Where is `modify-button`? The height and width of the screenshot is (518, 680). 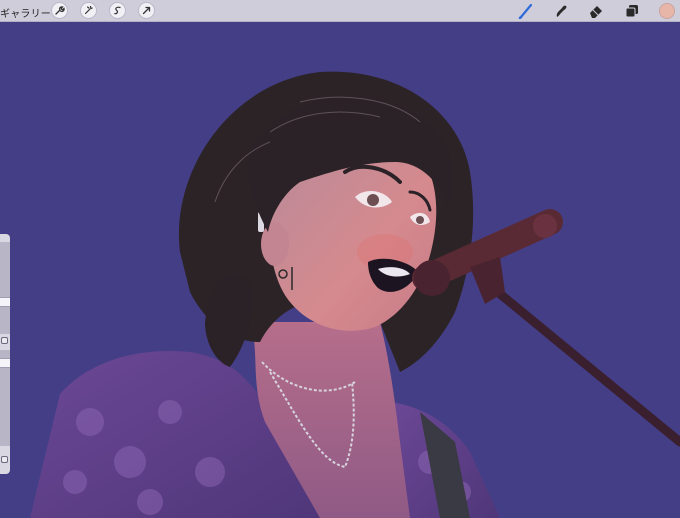
modify-button is located at coordinates (4, 340).